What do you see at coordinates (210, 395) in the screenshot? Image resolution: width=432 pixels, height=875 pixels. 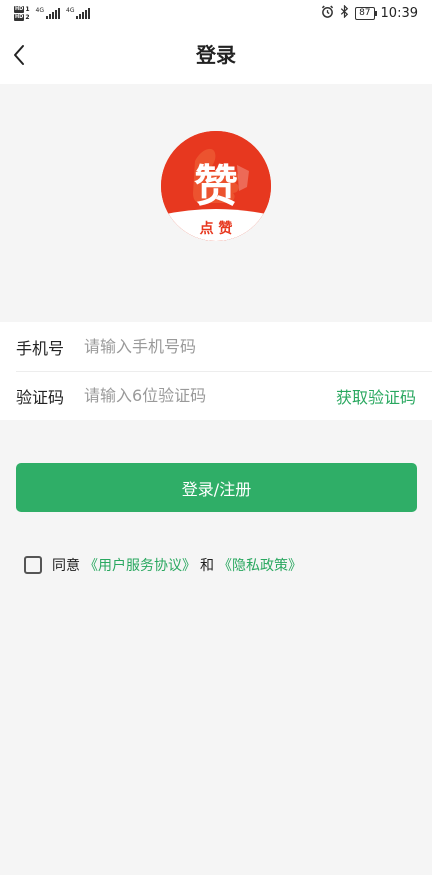 I see `verification-code-input` at bounding box center [210, 395].